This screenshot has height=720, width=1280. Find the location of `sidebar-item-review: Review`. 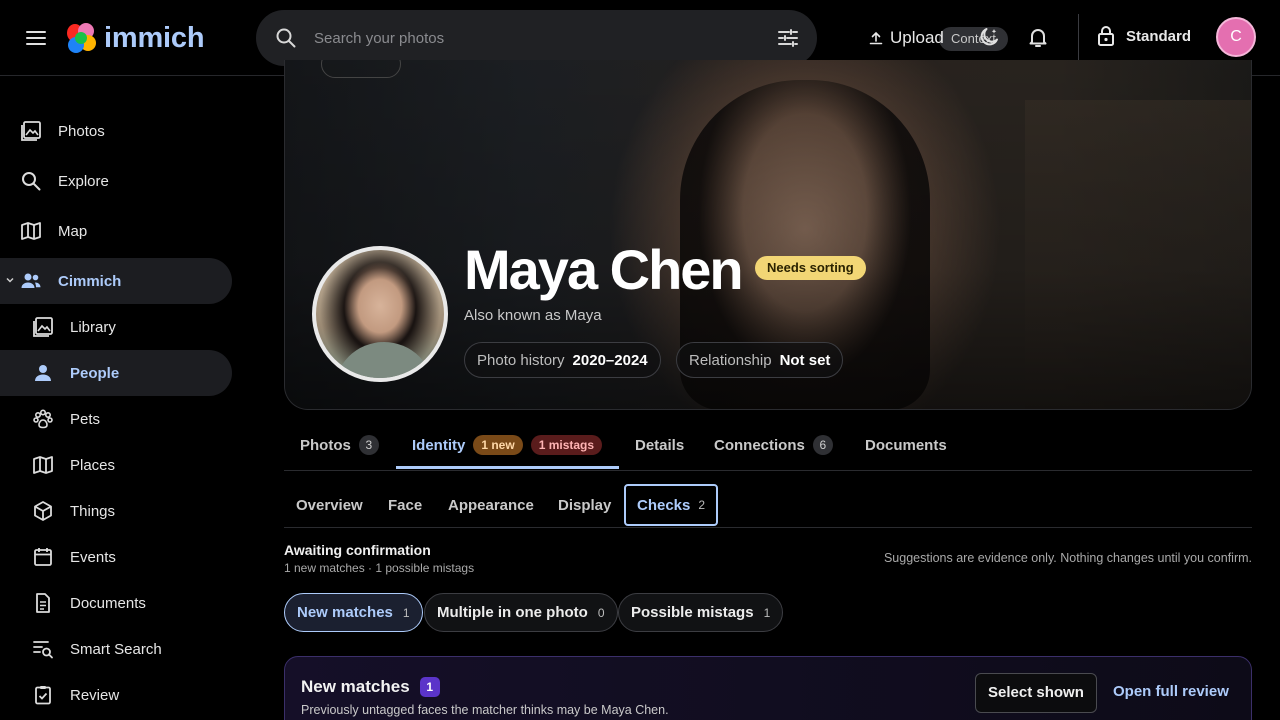

sidebar-item-review: Review is located at coordinates (116, 695).